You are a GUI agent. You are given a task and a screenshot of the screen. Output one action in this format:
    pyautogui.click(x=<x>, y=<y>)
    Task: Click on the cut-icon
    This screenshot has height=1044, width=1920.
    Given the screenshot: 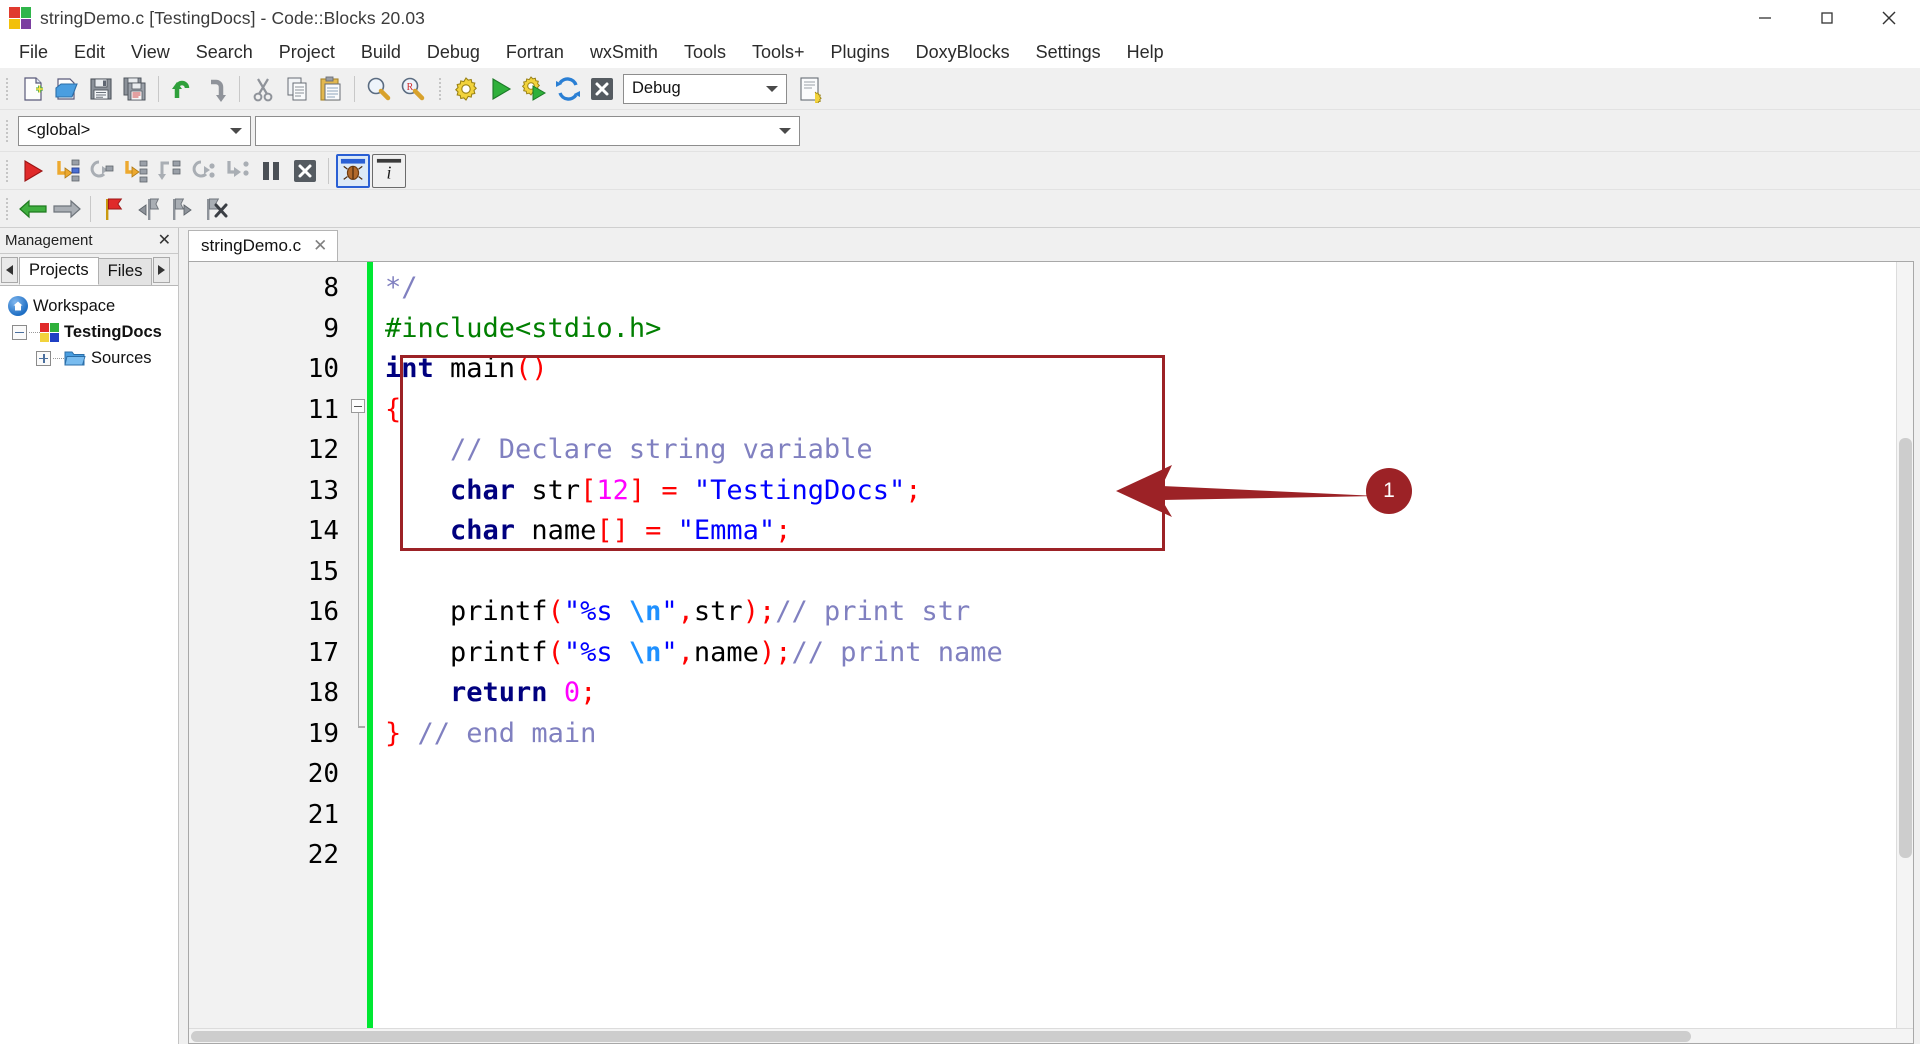 What is the action you would take?
    pyautogui.click(x=263, y=89)
    